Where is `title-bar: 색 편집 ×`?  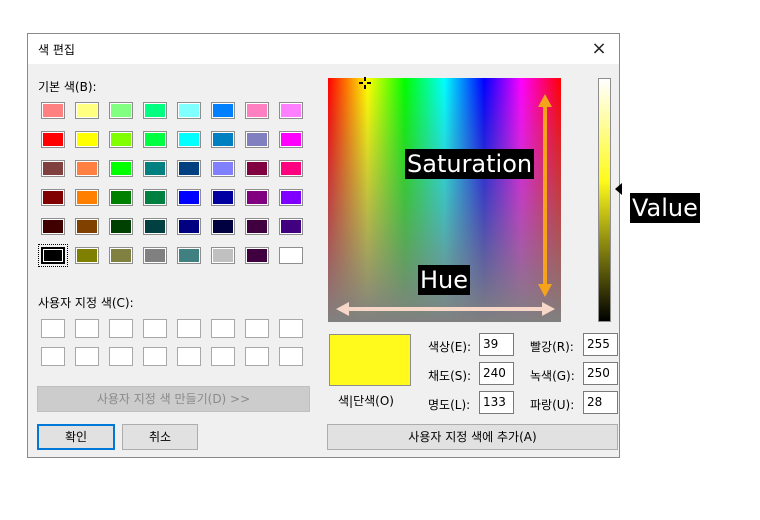
title-bar: 색 편집 × is located at coordinates (323, 49).